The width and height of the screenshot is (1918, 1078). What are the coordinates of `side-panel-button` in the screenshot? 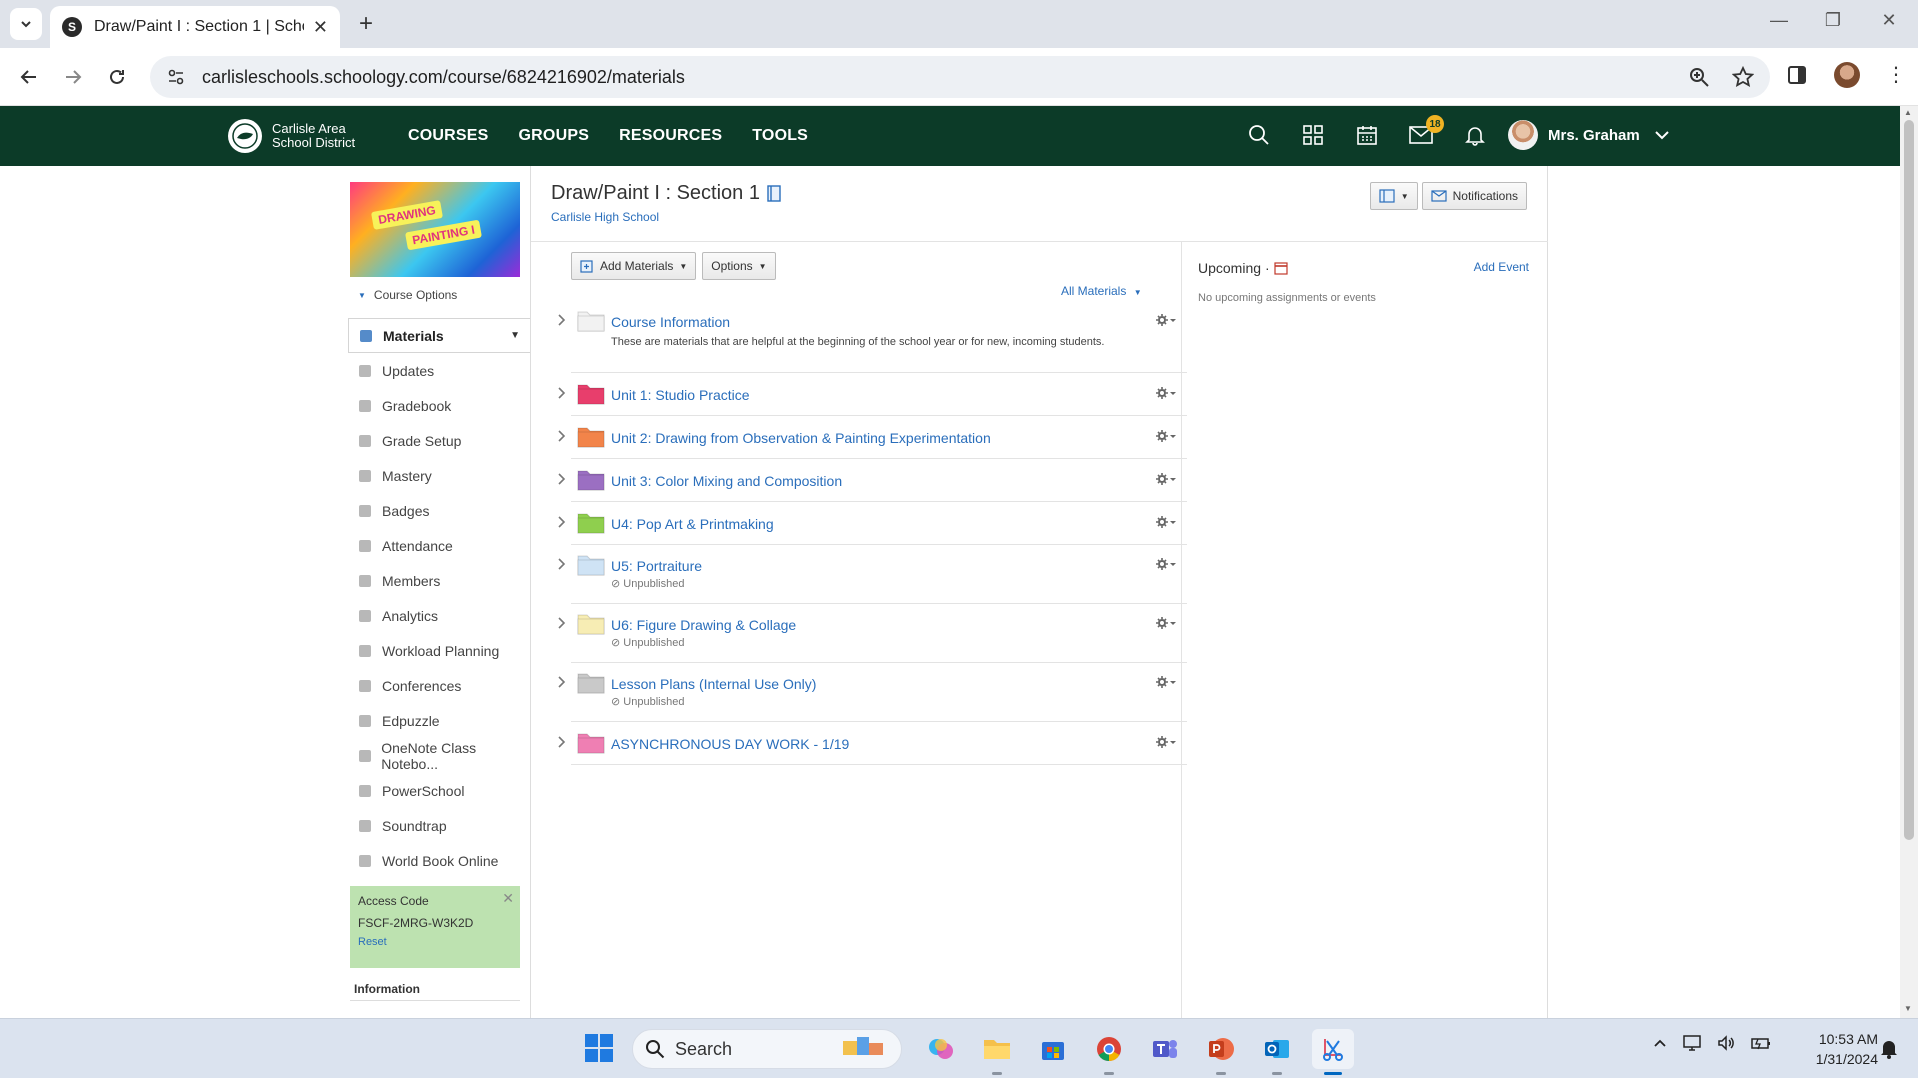 It's located at (1797, 75).